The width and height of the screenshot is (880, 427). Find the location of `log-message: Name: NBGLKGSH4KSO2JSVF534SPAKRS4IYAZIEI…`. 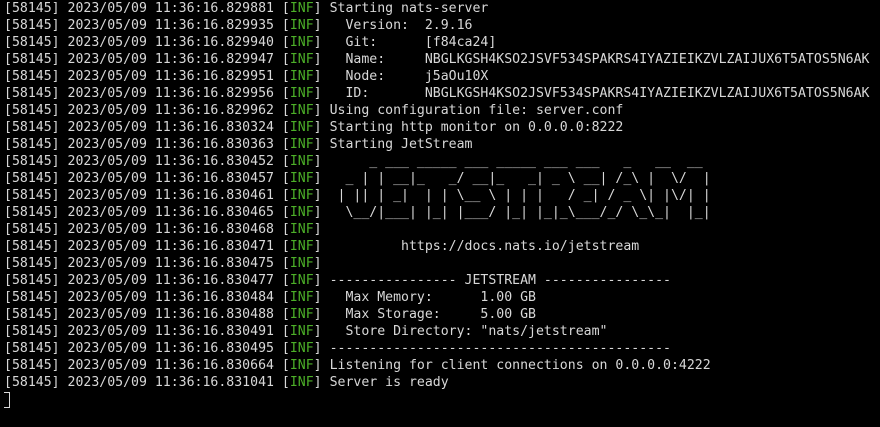

log-message: Name: NBGLKGSH4KSO2JSVF534SPAKRS4IYAZIEI… is located at coordinates (599, 59).